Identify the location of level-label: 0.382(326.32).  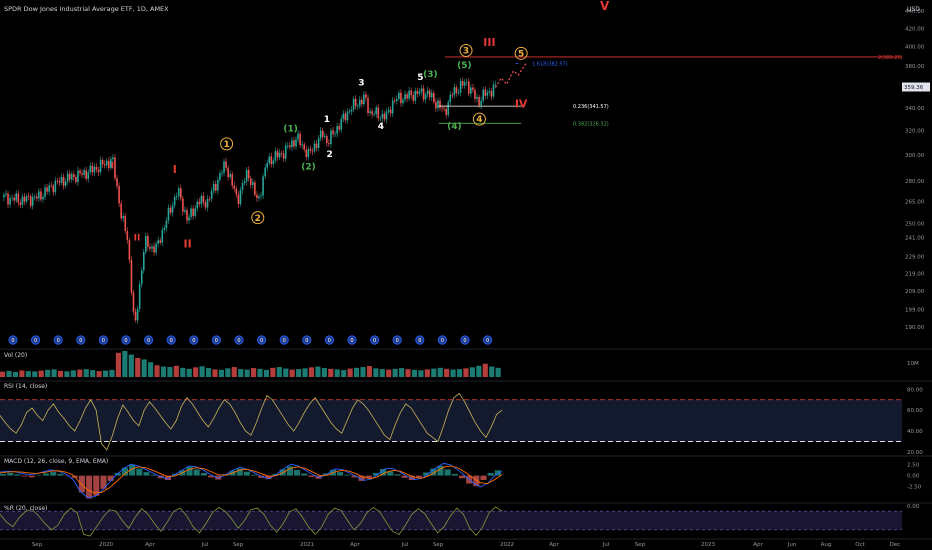
(591, 124).